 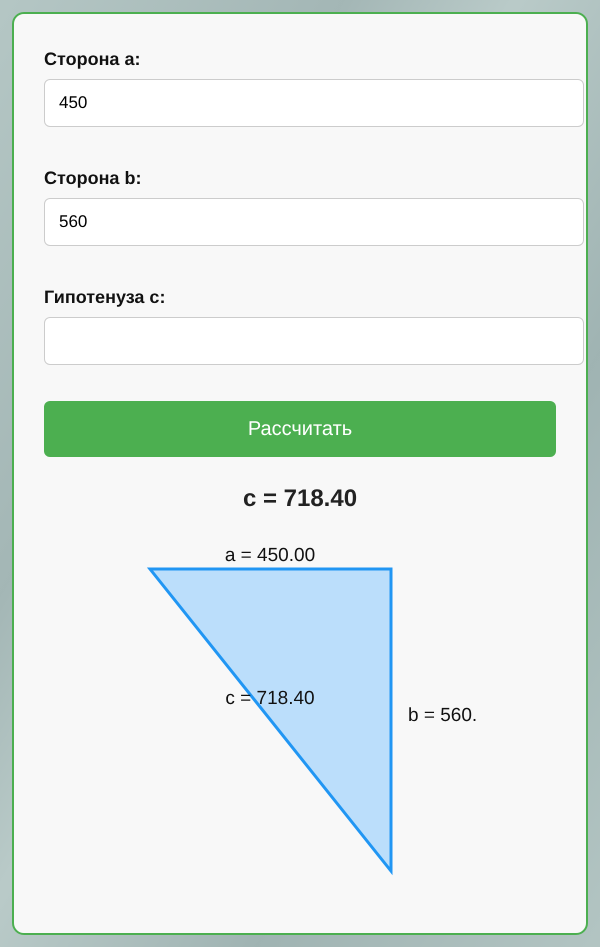 What do you see at coordinates (314, 222) in the screenshot?
I see `input-field: 560` at bounding box center [314, 222].